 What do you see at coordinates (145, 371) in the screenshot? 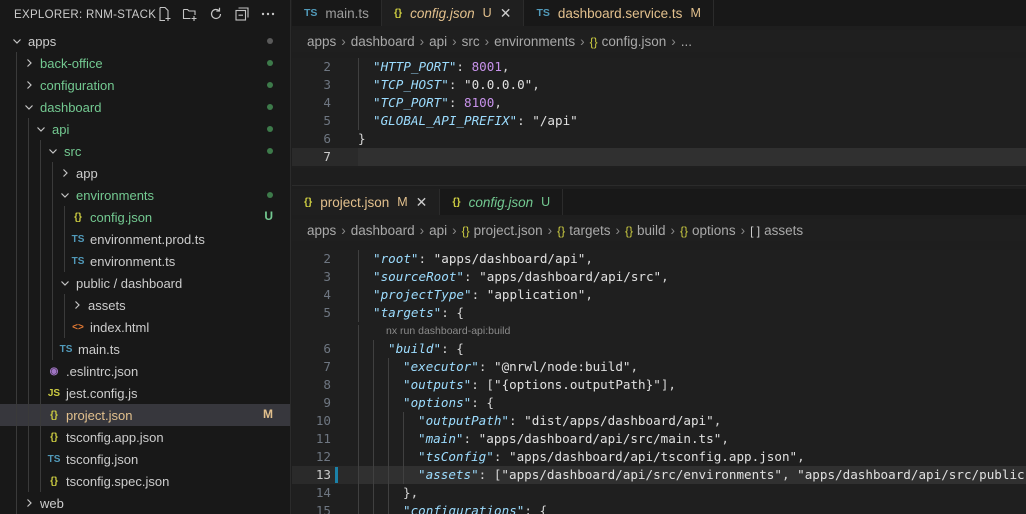
I see `tree-file: ◉ .eslintrc.json` at bounding box center [145, 371].